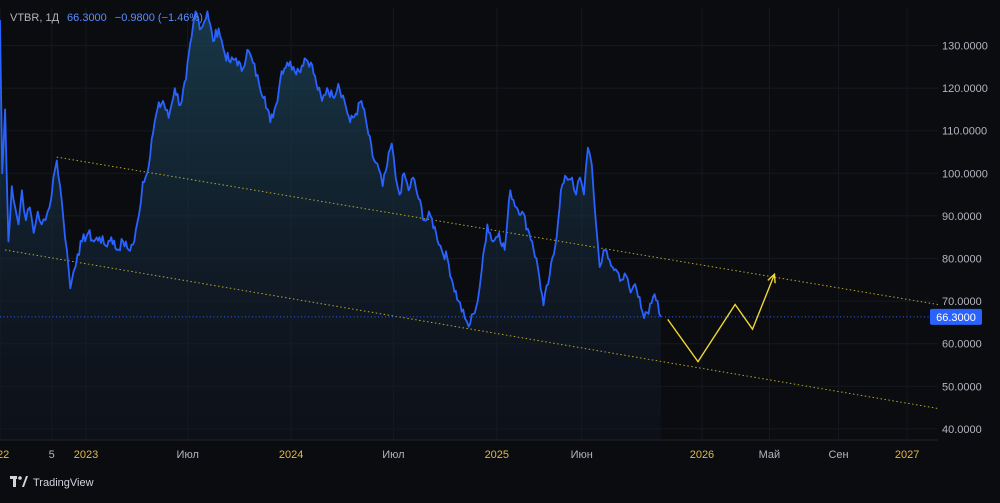 This screenshot has width=1000, height=503. Describe the element at coordinates (770, 455) in the screenshot. I see `x-tick-label: Май` at that location.